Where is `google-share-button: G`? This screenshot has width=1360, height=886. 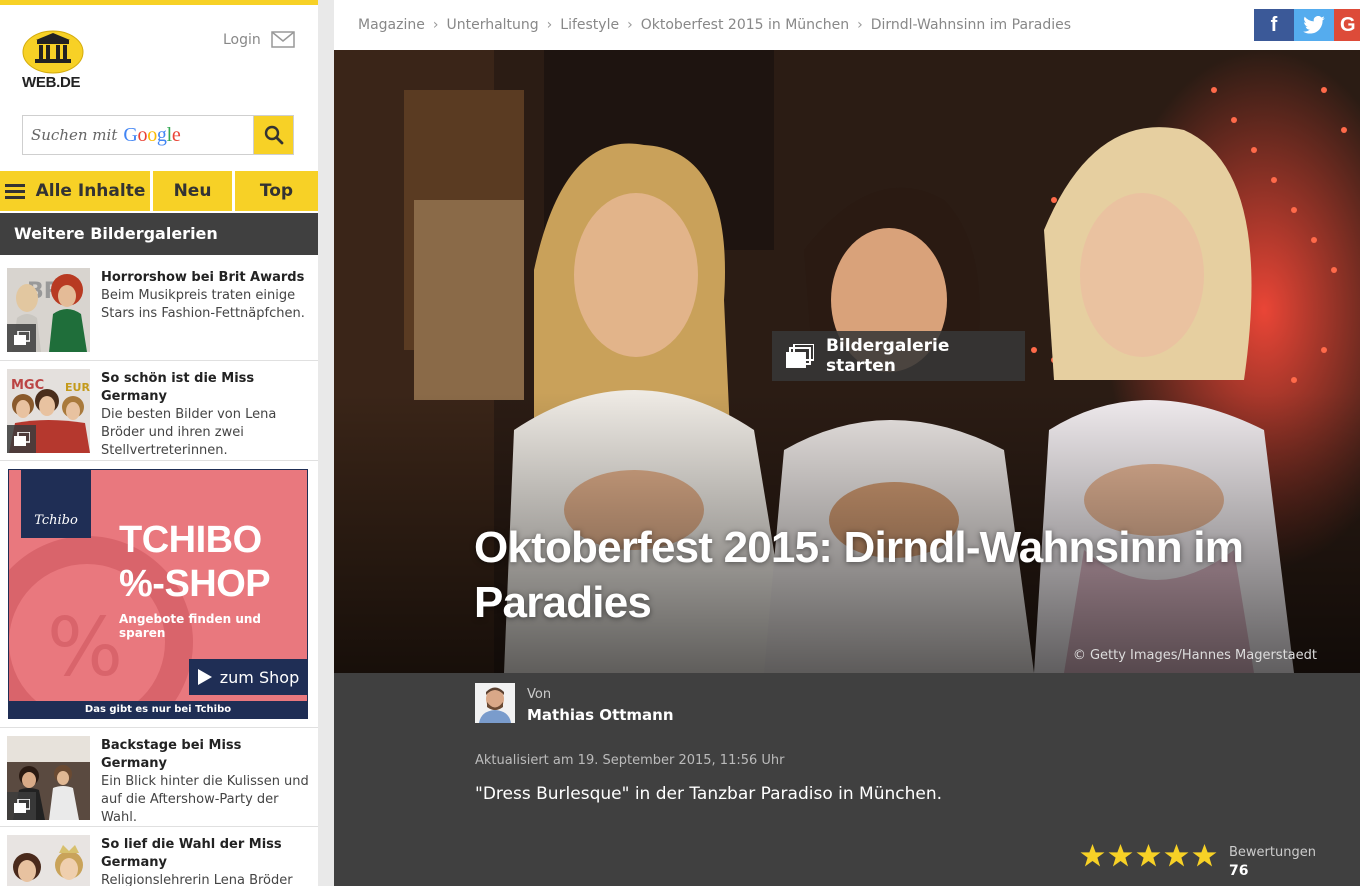
google-share-button: G is located at coordinates (1347, 25).